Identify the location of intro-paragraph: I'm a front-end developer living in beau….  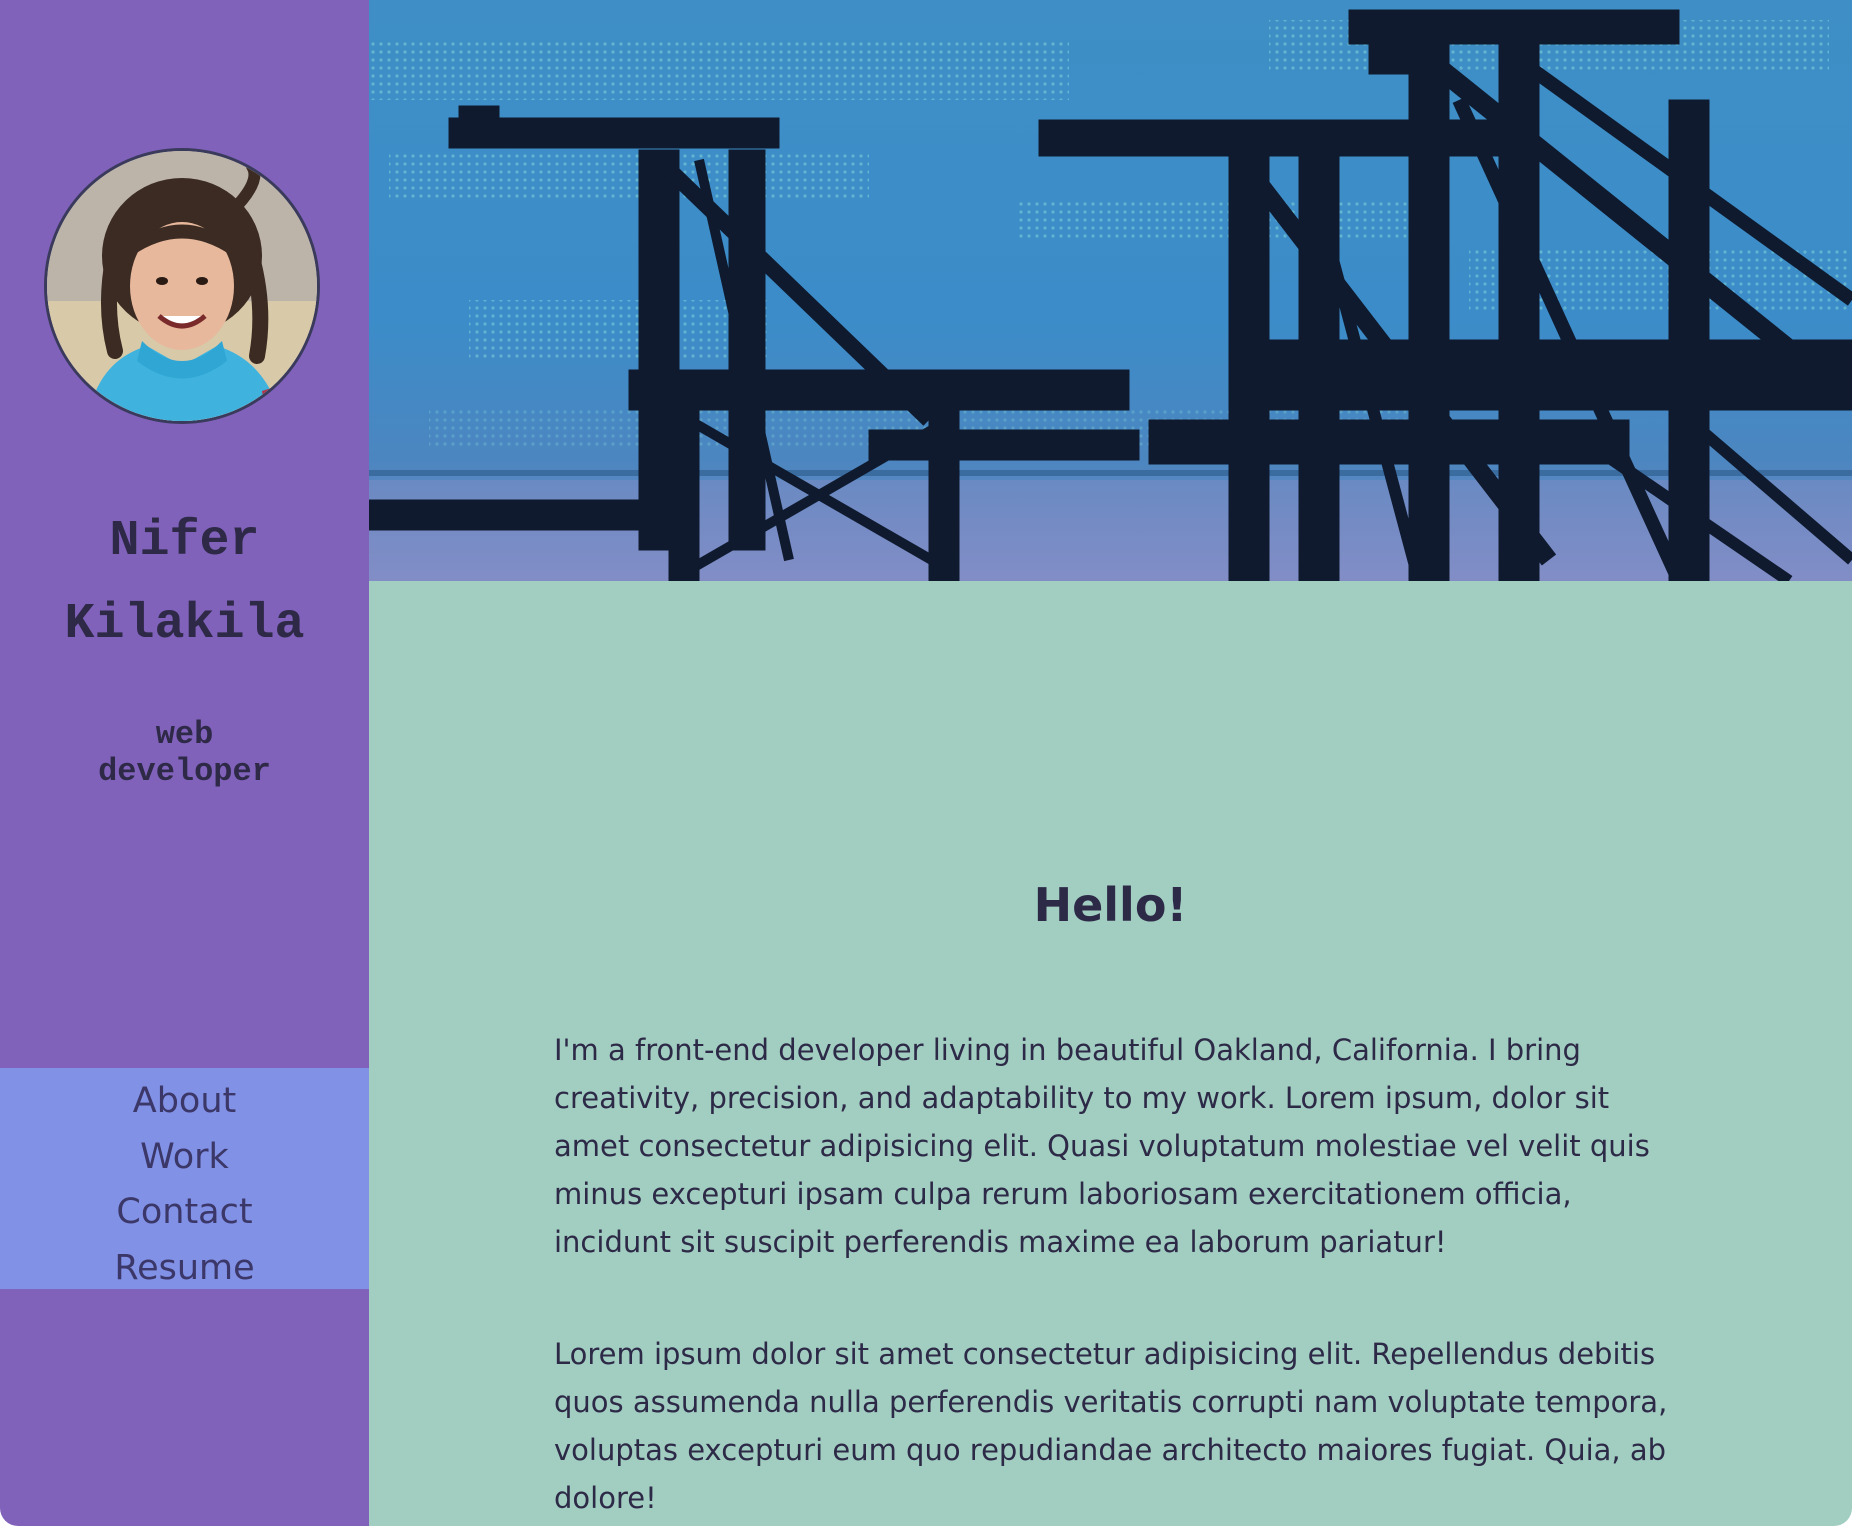
(1102, 1146).